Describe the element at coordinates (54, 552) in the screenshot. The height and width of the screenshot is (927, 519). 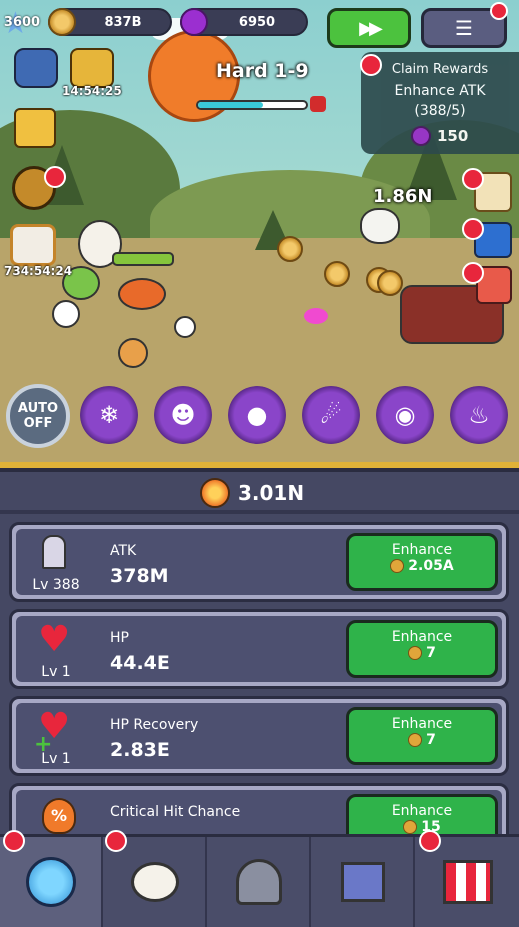
I see `sword-icon` at that location.